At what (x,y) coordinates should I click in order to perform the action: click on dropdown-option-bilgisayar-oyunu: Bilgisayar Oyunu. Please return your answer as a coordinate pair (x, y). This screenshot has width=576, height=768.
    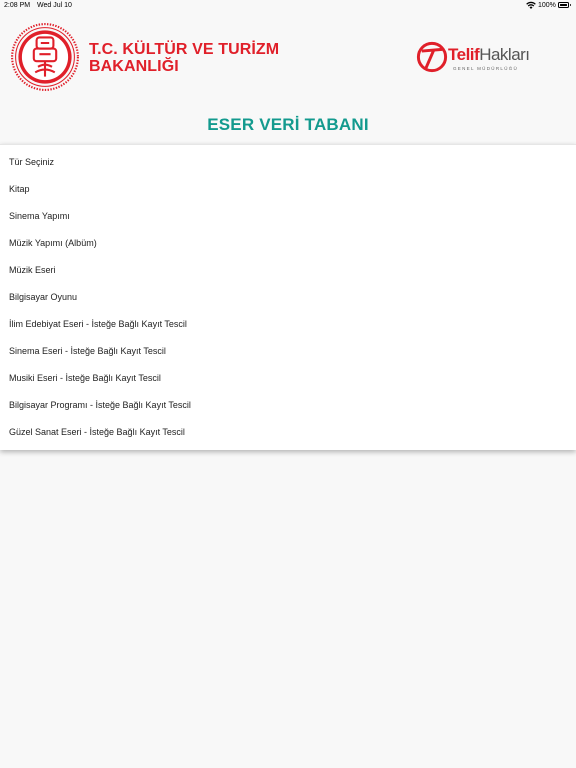
    Looking at the image, I should click on (288, 297).